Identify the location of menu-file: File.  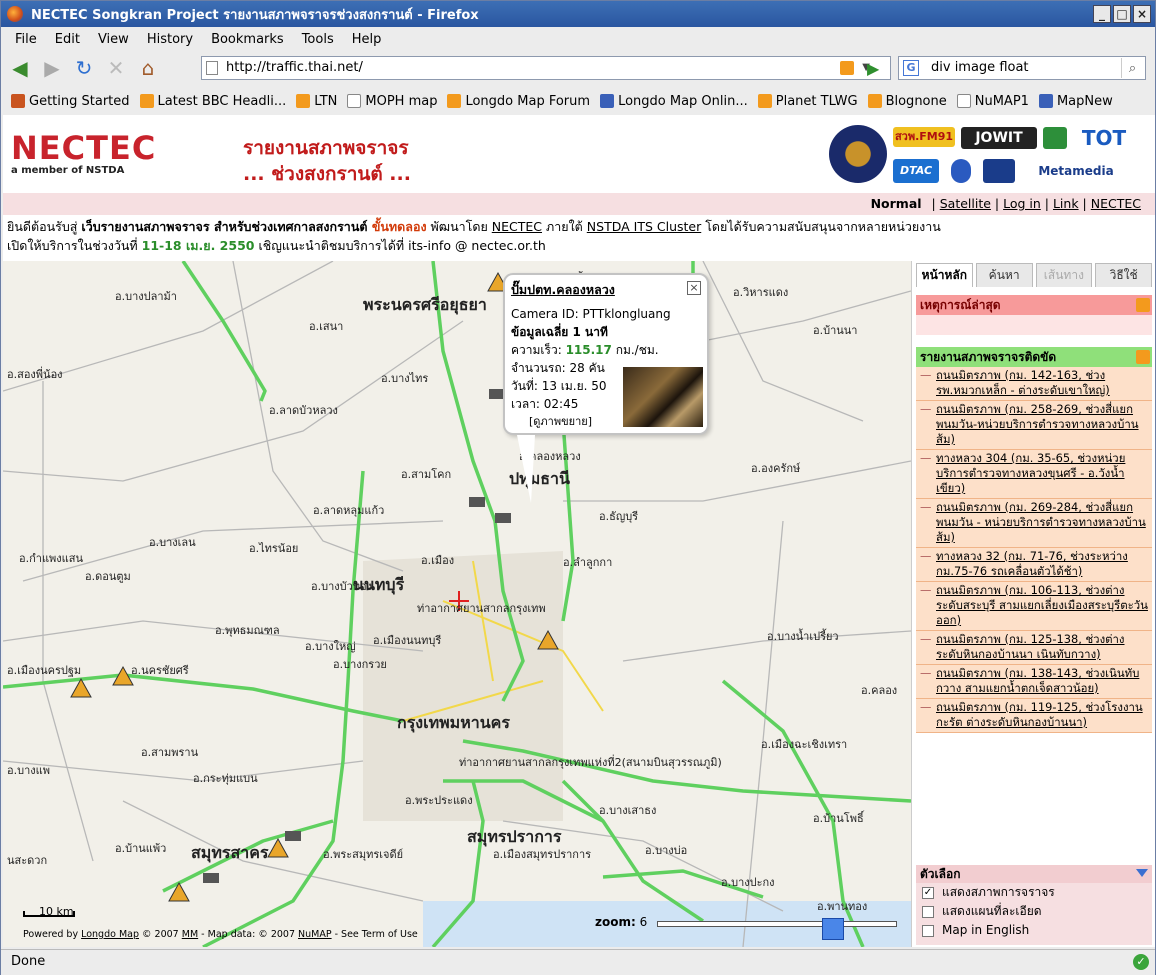
(26, 39).